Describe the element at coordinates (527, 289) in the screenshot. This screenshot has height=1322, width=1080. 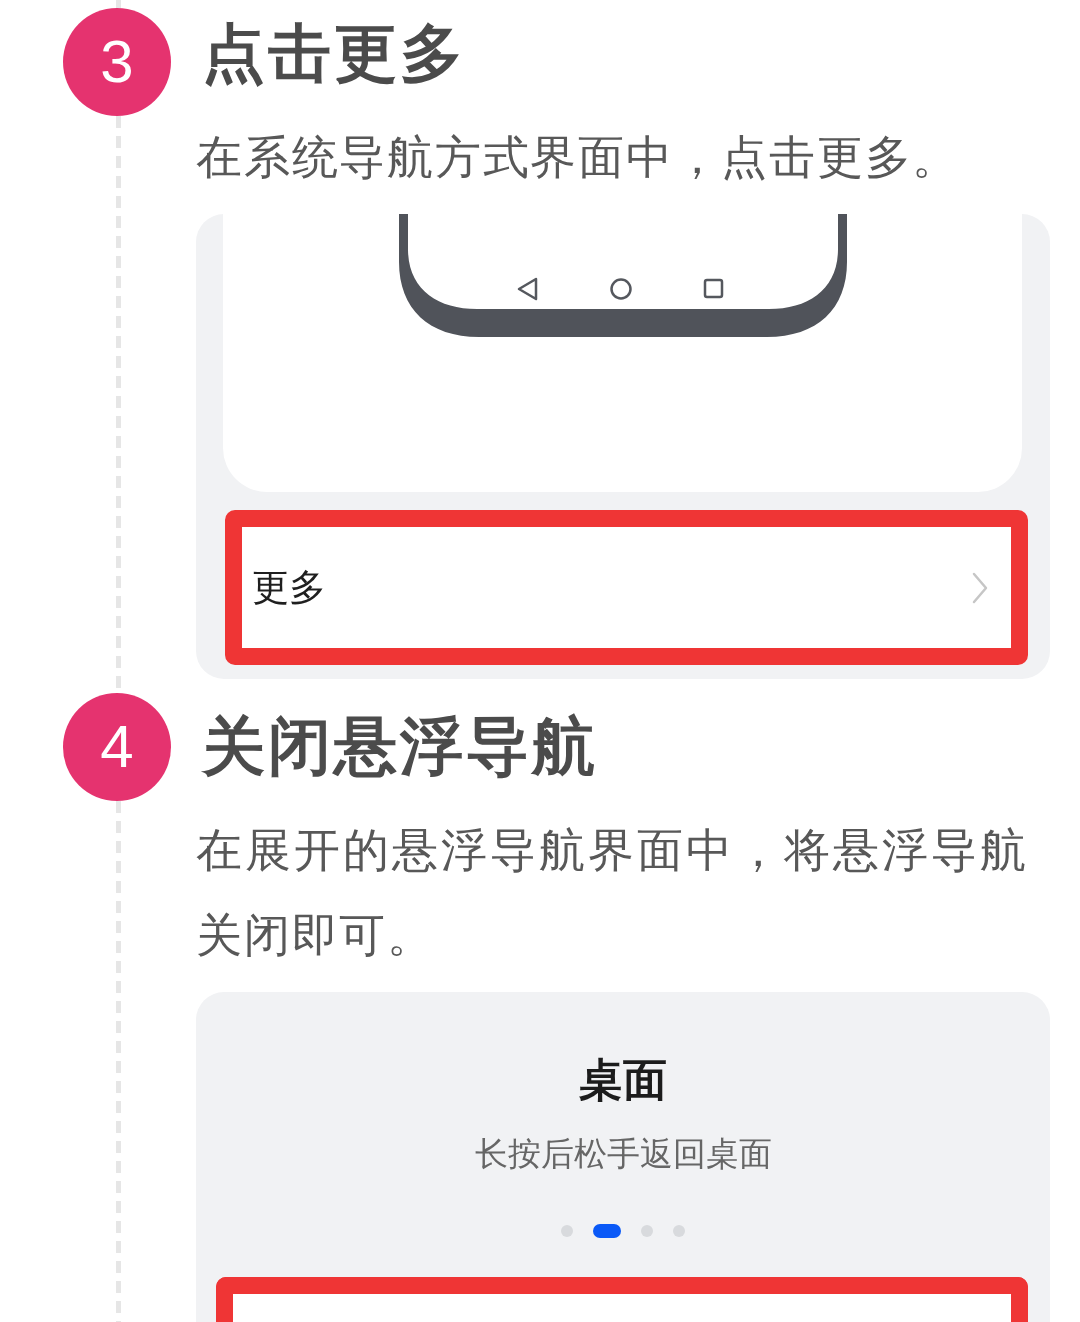
I see `triangle-icon` at that location.